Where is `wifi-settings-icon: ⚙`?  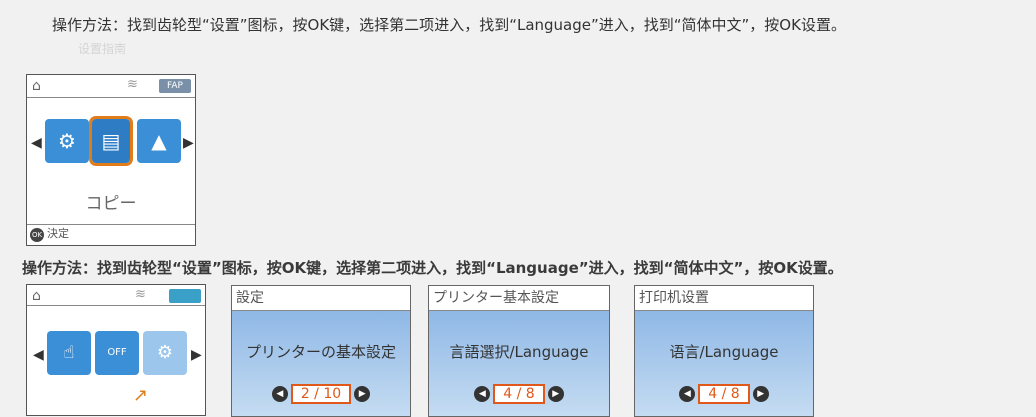
wifi-settings-icon: ⚙ is located at coordinates (67, 141).